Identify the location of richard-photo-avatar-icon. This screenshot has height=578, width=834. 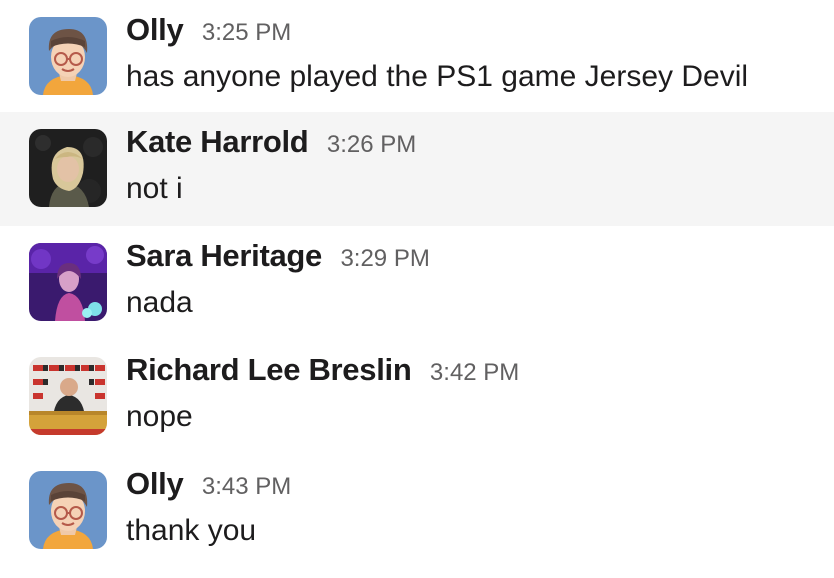
(68, 396).